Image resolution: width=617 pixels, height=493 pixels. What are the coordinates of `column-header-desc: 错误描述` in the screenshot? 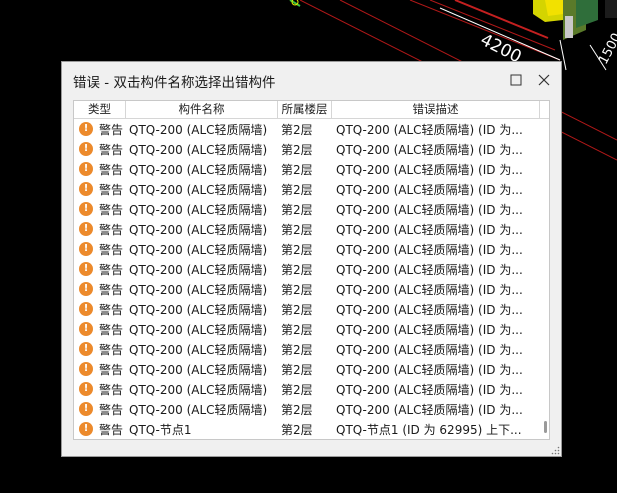 It's located at (436, 109).